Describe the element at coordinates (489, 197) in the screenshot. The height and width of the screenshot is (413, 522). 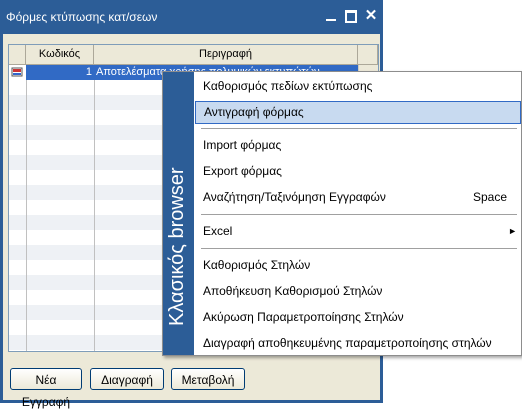
I see `shortcut-label: Space` at that location.